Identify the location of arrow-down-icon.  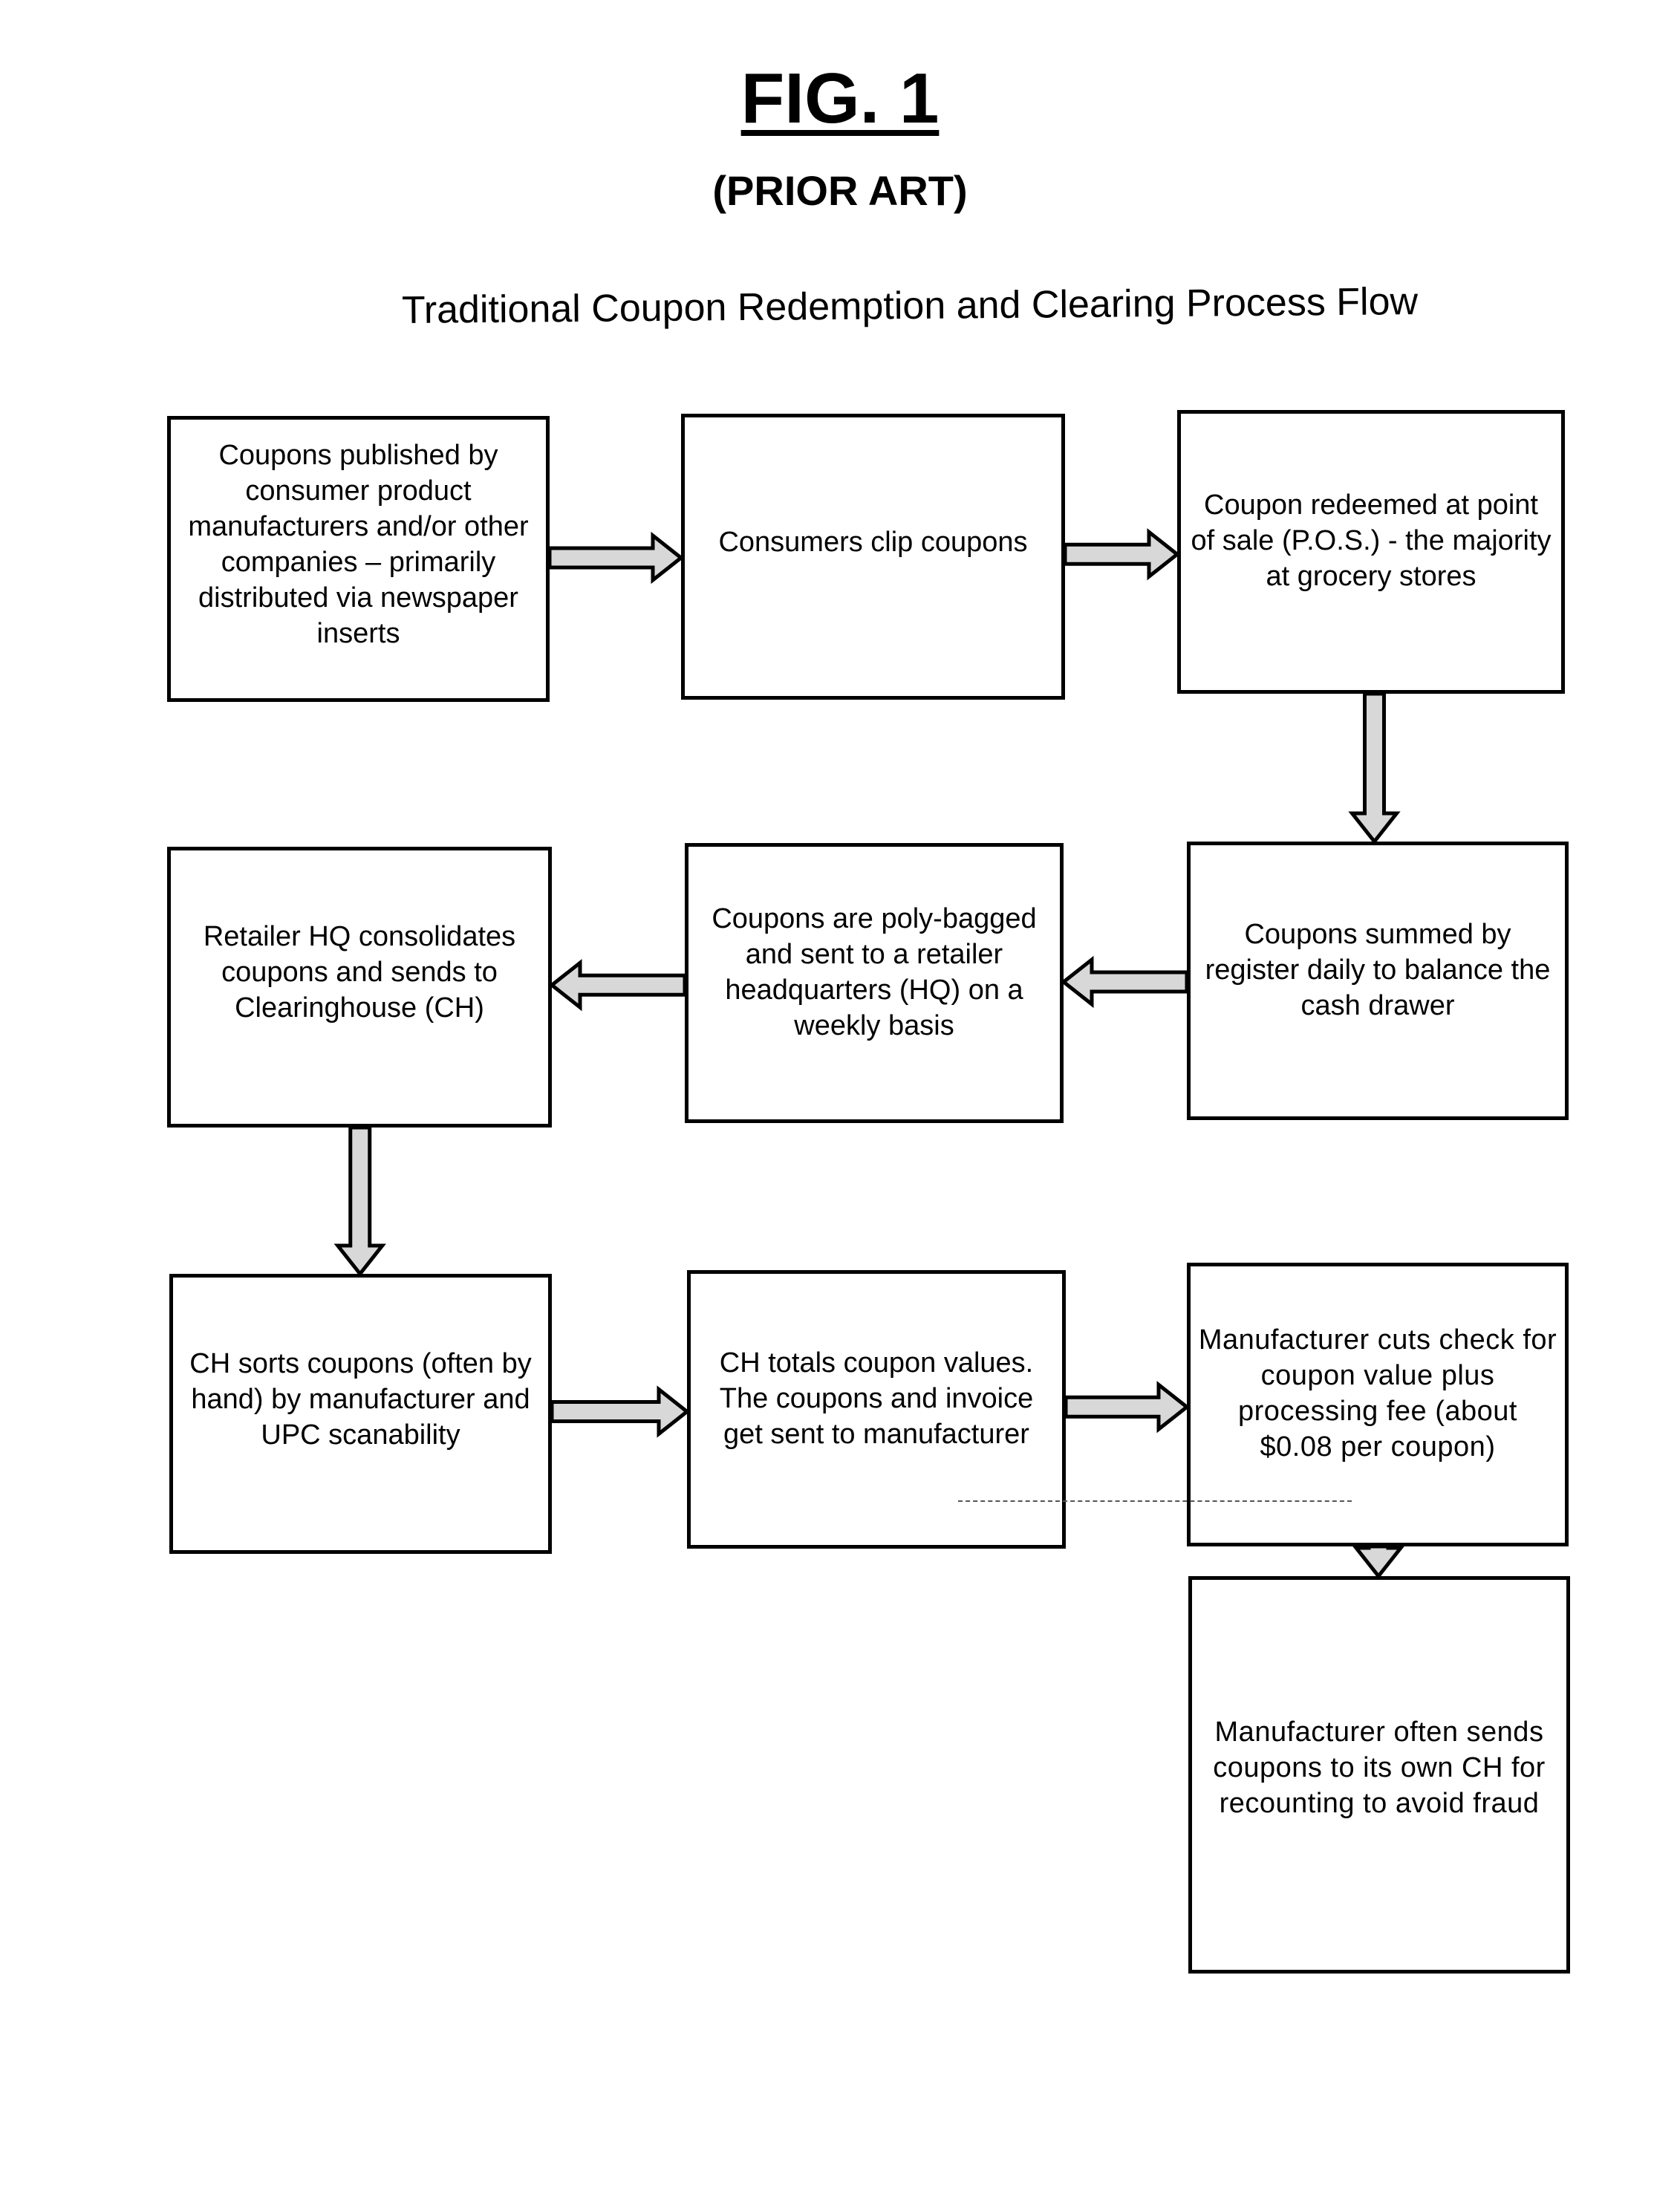
(1379, 1562).